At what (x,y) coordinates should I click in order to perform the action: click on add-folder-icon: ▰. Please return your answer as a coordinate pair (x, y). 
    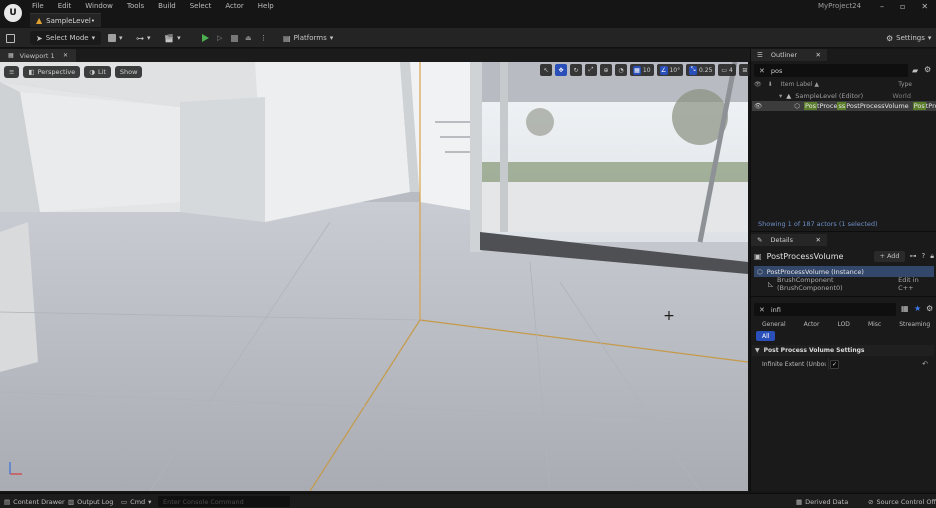
    Looking at the image, I should click on (915, 70).